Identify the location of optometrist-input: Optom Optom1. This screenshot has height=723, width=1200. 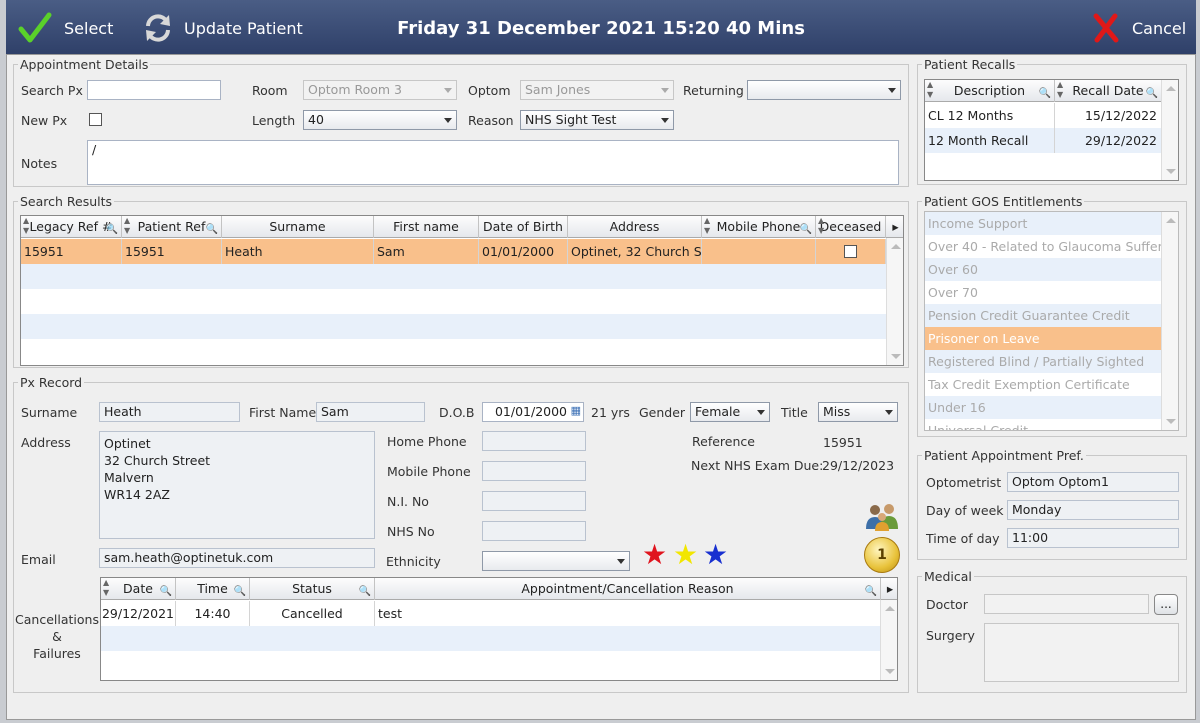
(1093, 482).